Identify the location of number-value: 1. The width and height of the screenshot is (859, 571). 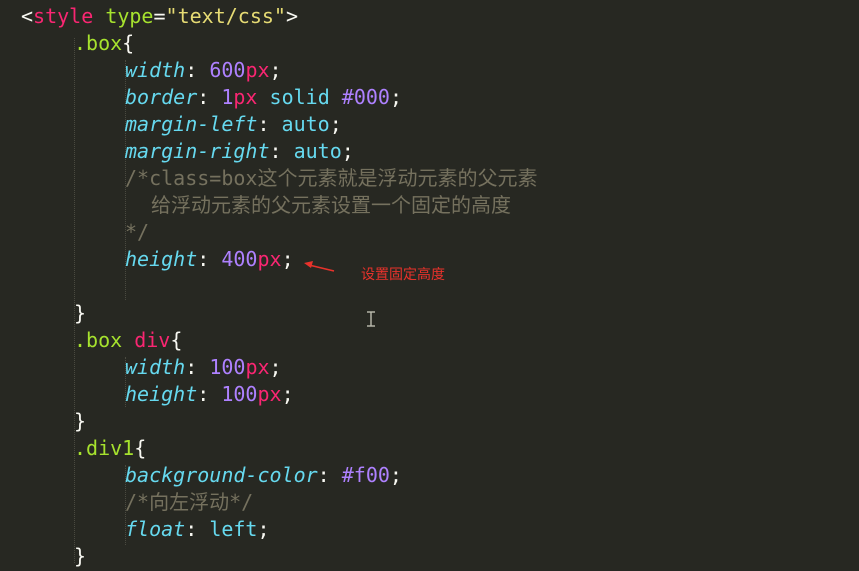
(227, 97).